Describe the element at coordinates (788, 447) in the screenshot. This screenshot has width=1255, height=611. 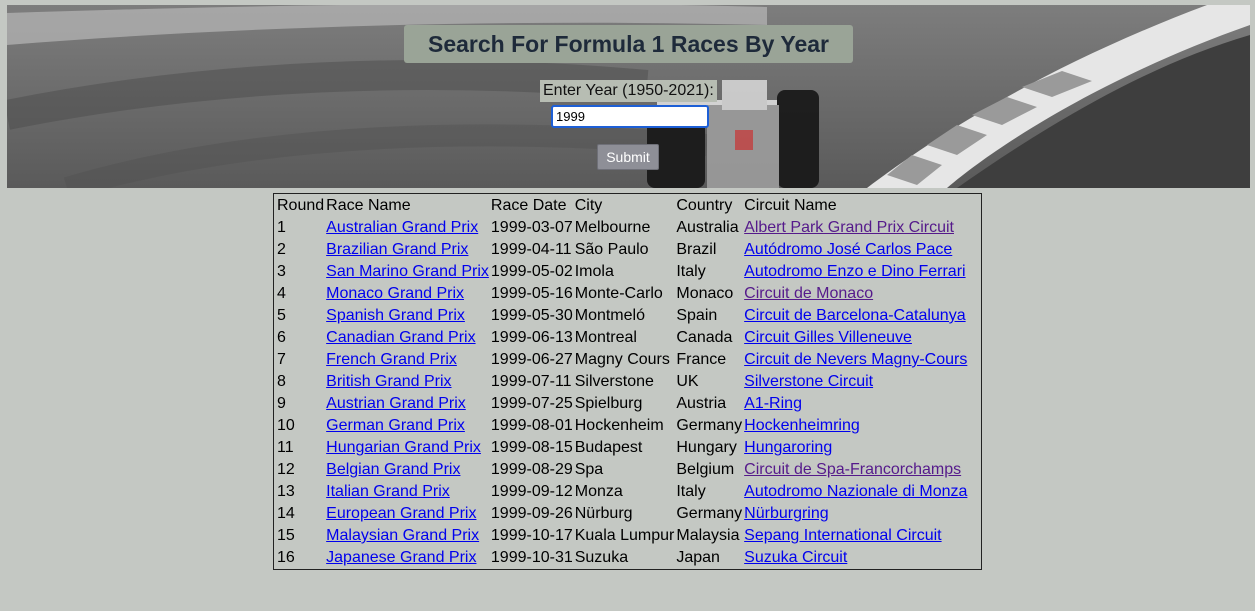
I see `circuit-name-link: Hungaroring` at that location.